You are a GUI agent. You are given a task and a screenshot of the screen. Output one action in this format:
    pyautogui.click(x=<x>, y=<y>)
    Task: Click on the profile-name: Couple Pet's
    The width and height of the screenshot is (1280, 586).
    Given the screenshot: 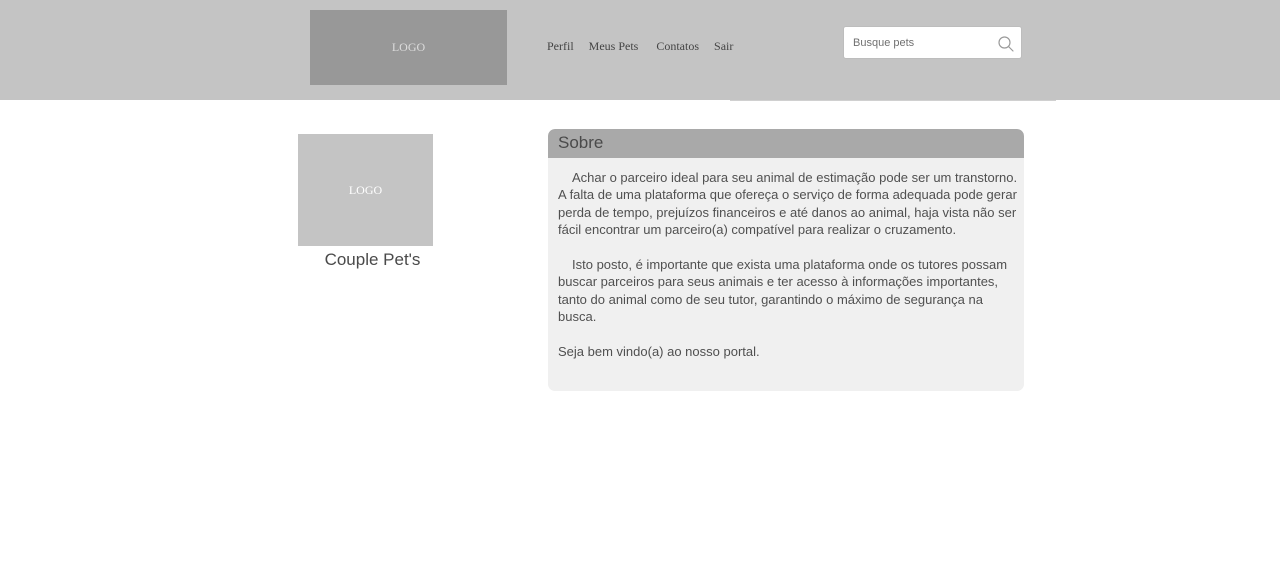 What is the action you would take?
    pyautogui.click(x=372, y=259)
    